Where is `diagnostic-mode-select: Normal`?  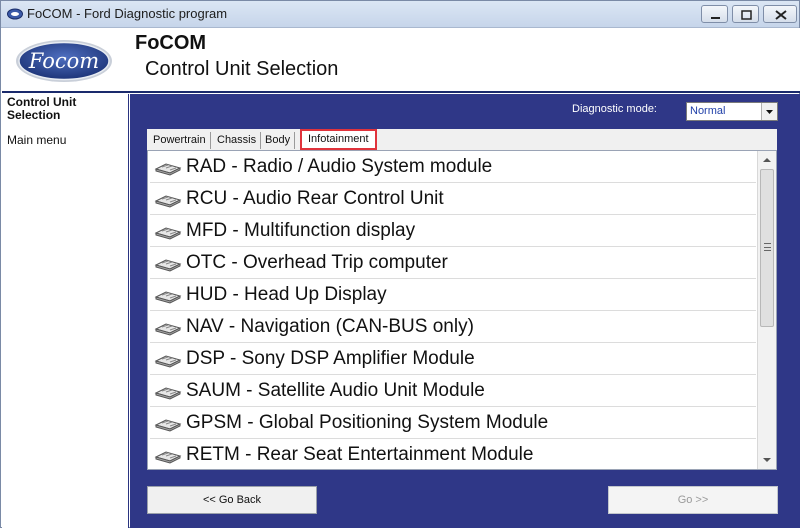
diagnostic-mode-select: Normal is located at coordinates (732, 111).